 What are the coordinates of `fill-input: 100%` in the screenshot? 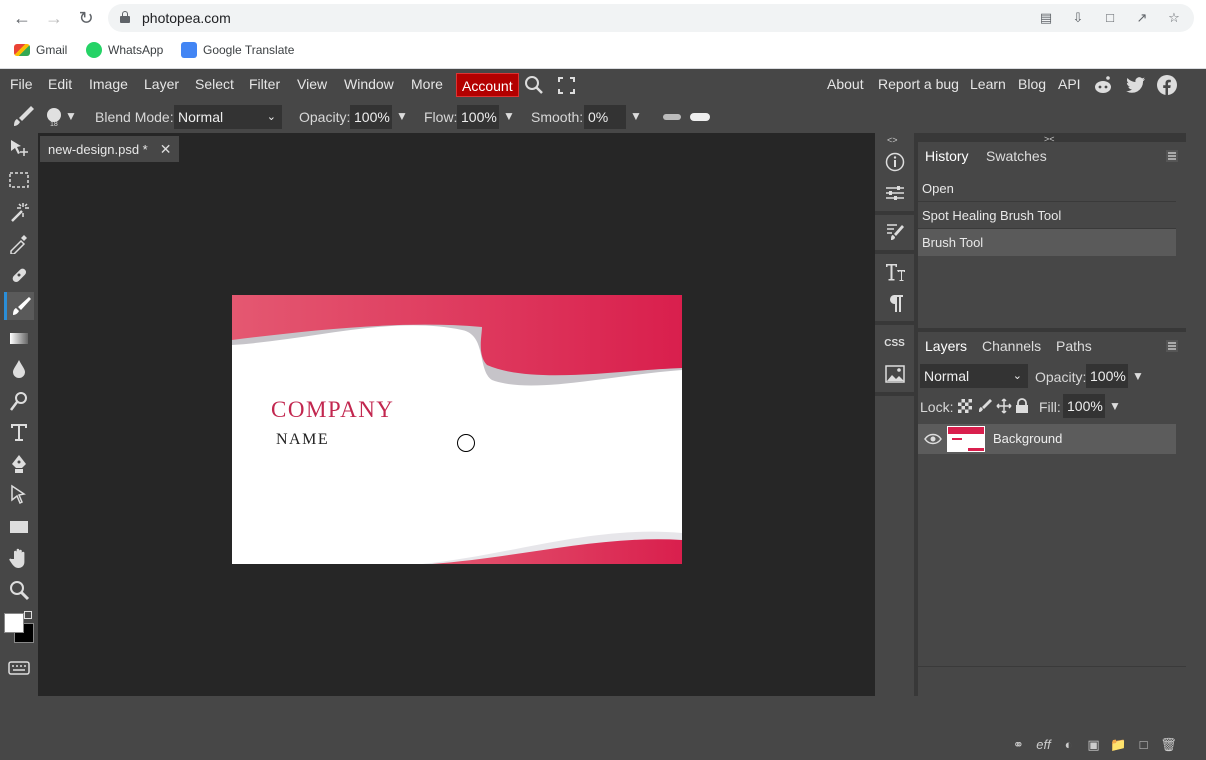 It's located at (1084, 406).